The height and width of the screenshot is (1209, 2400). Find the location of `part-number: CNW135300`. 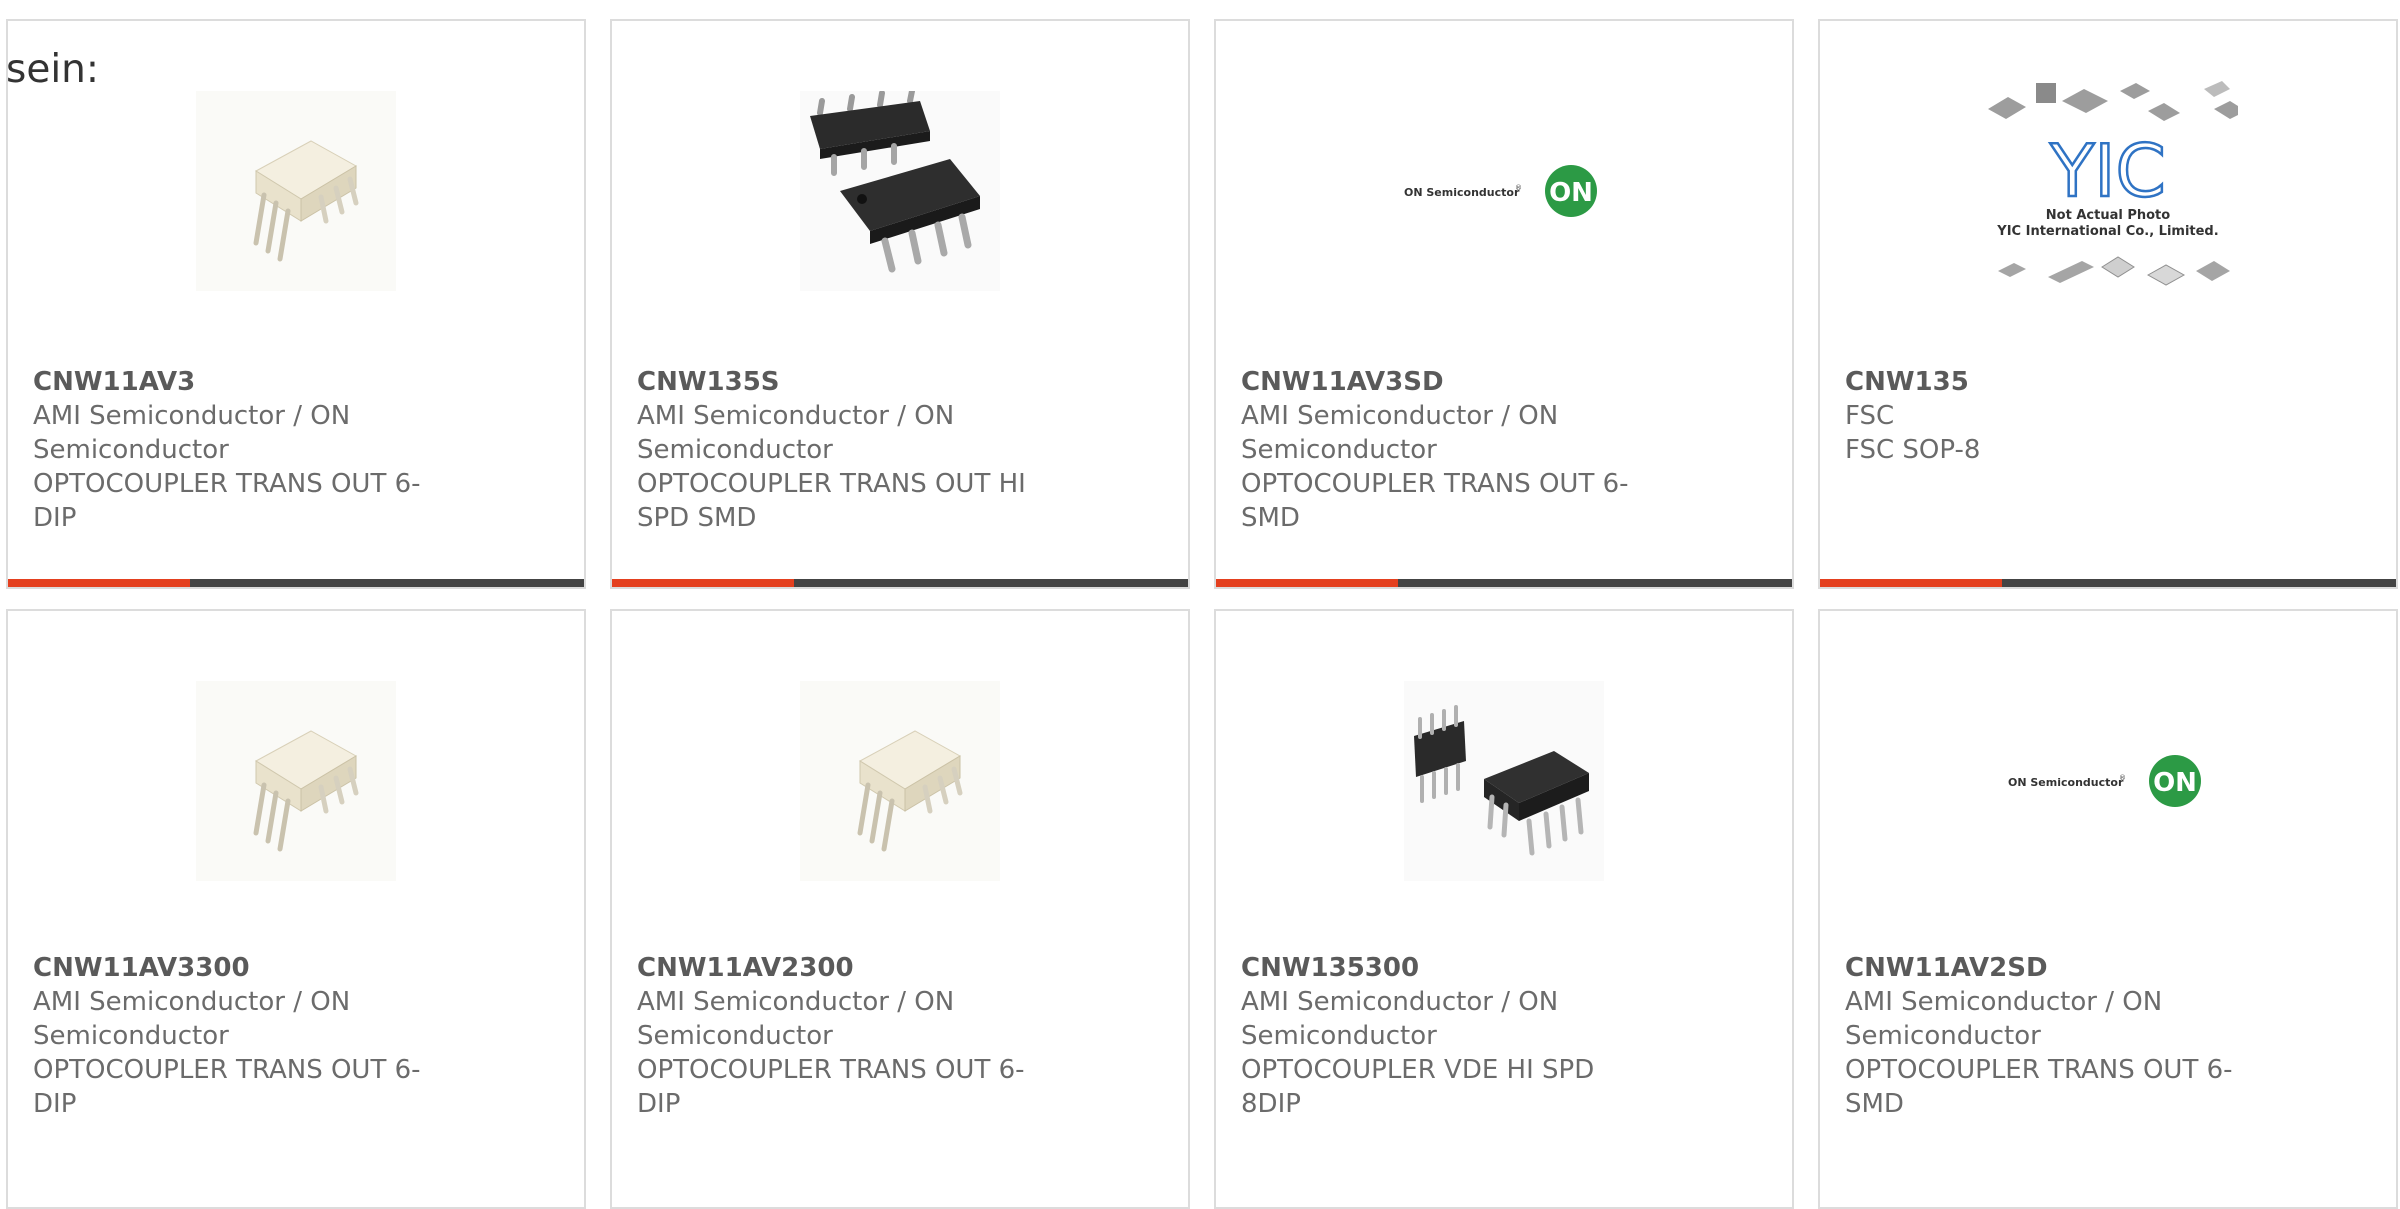

part-number: CNW135300 is located at coordinates (1446, 968).